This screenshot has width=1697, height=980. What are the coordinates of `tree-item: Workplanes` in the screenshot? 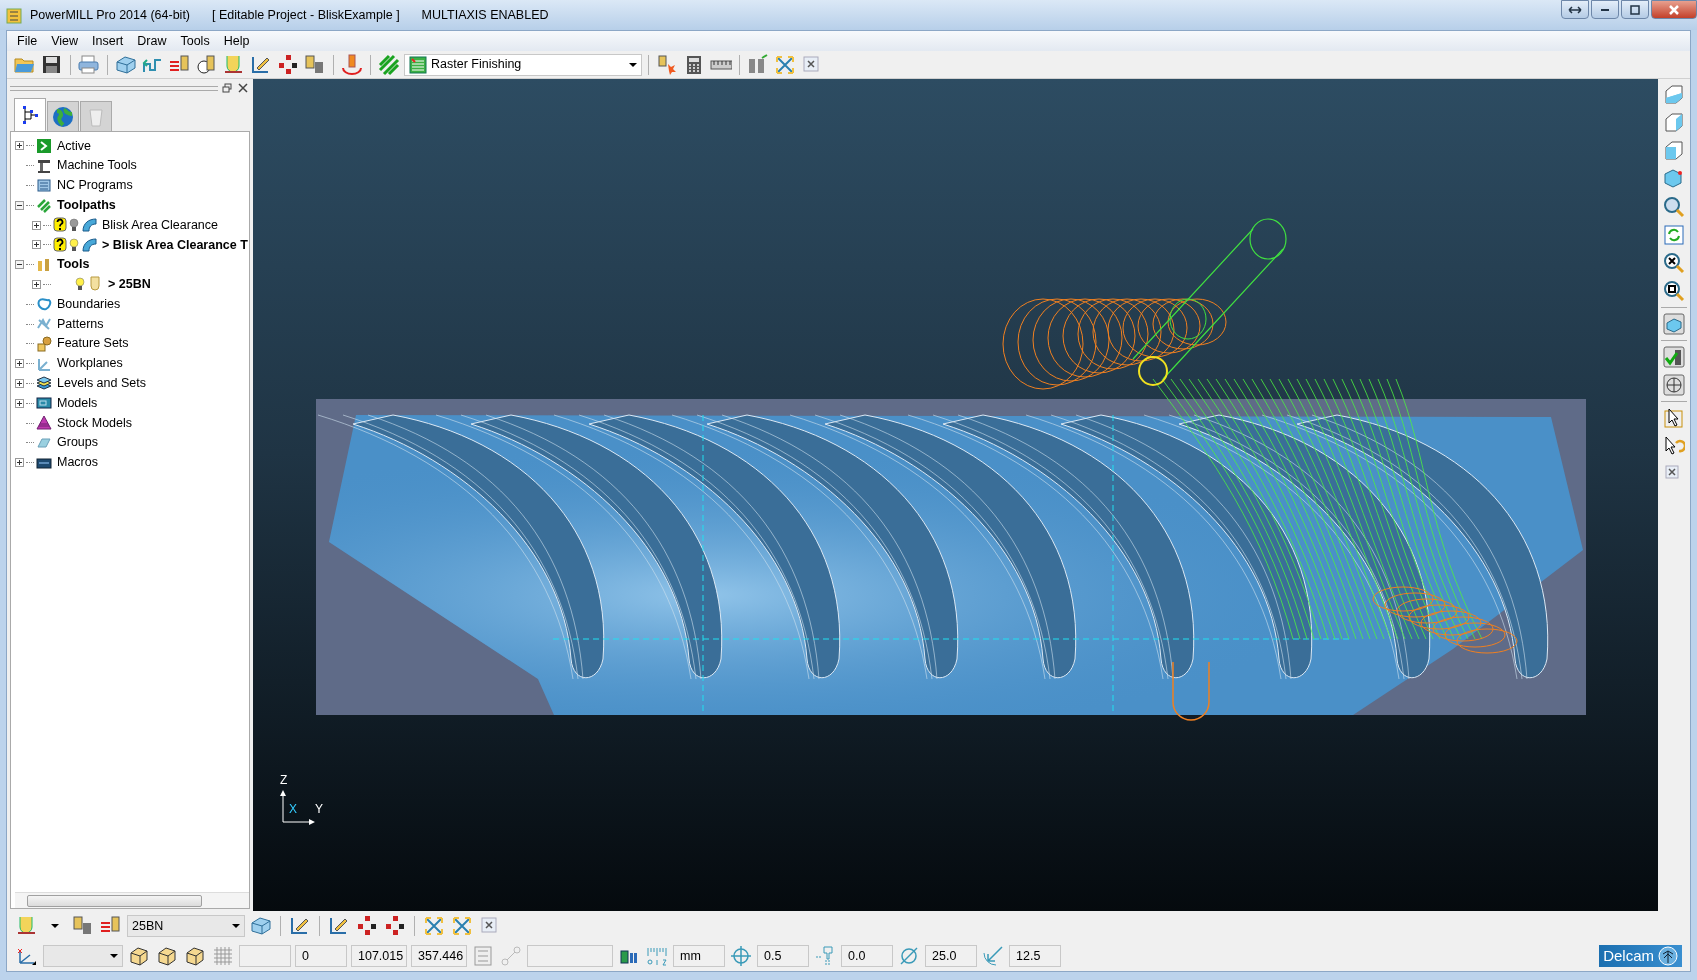 It's located at (90, 364).